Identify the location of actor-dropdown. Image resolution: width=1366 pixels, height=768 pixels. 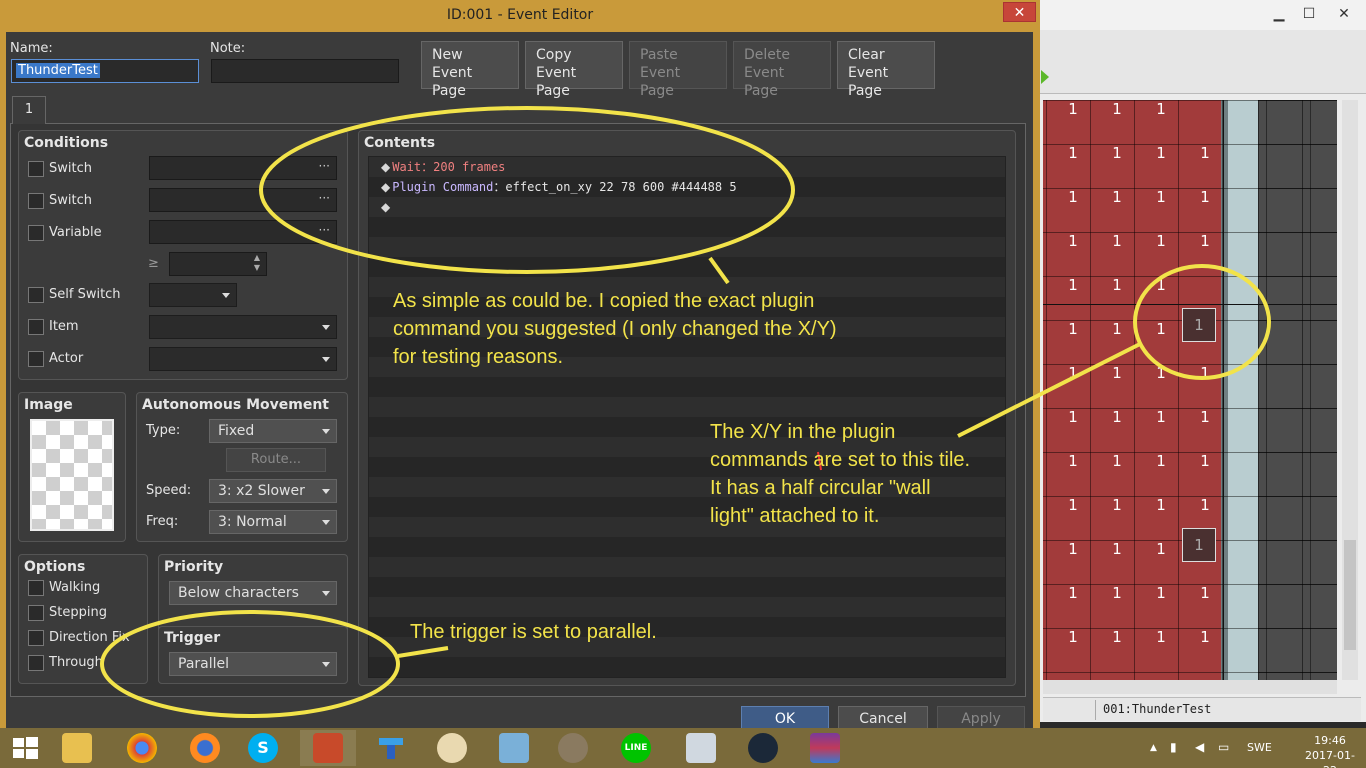
(243, 359).